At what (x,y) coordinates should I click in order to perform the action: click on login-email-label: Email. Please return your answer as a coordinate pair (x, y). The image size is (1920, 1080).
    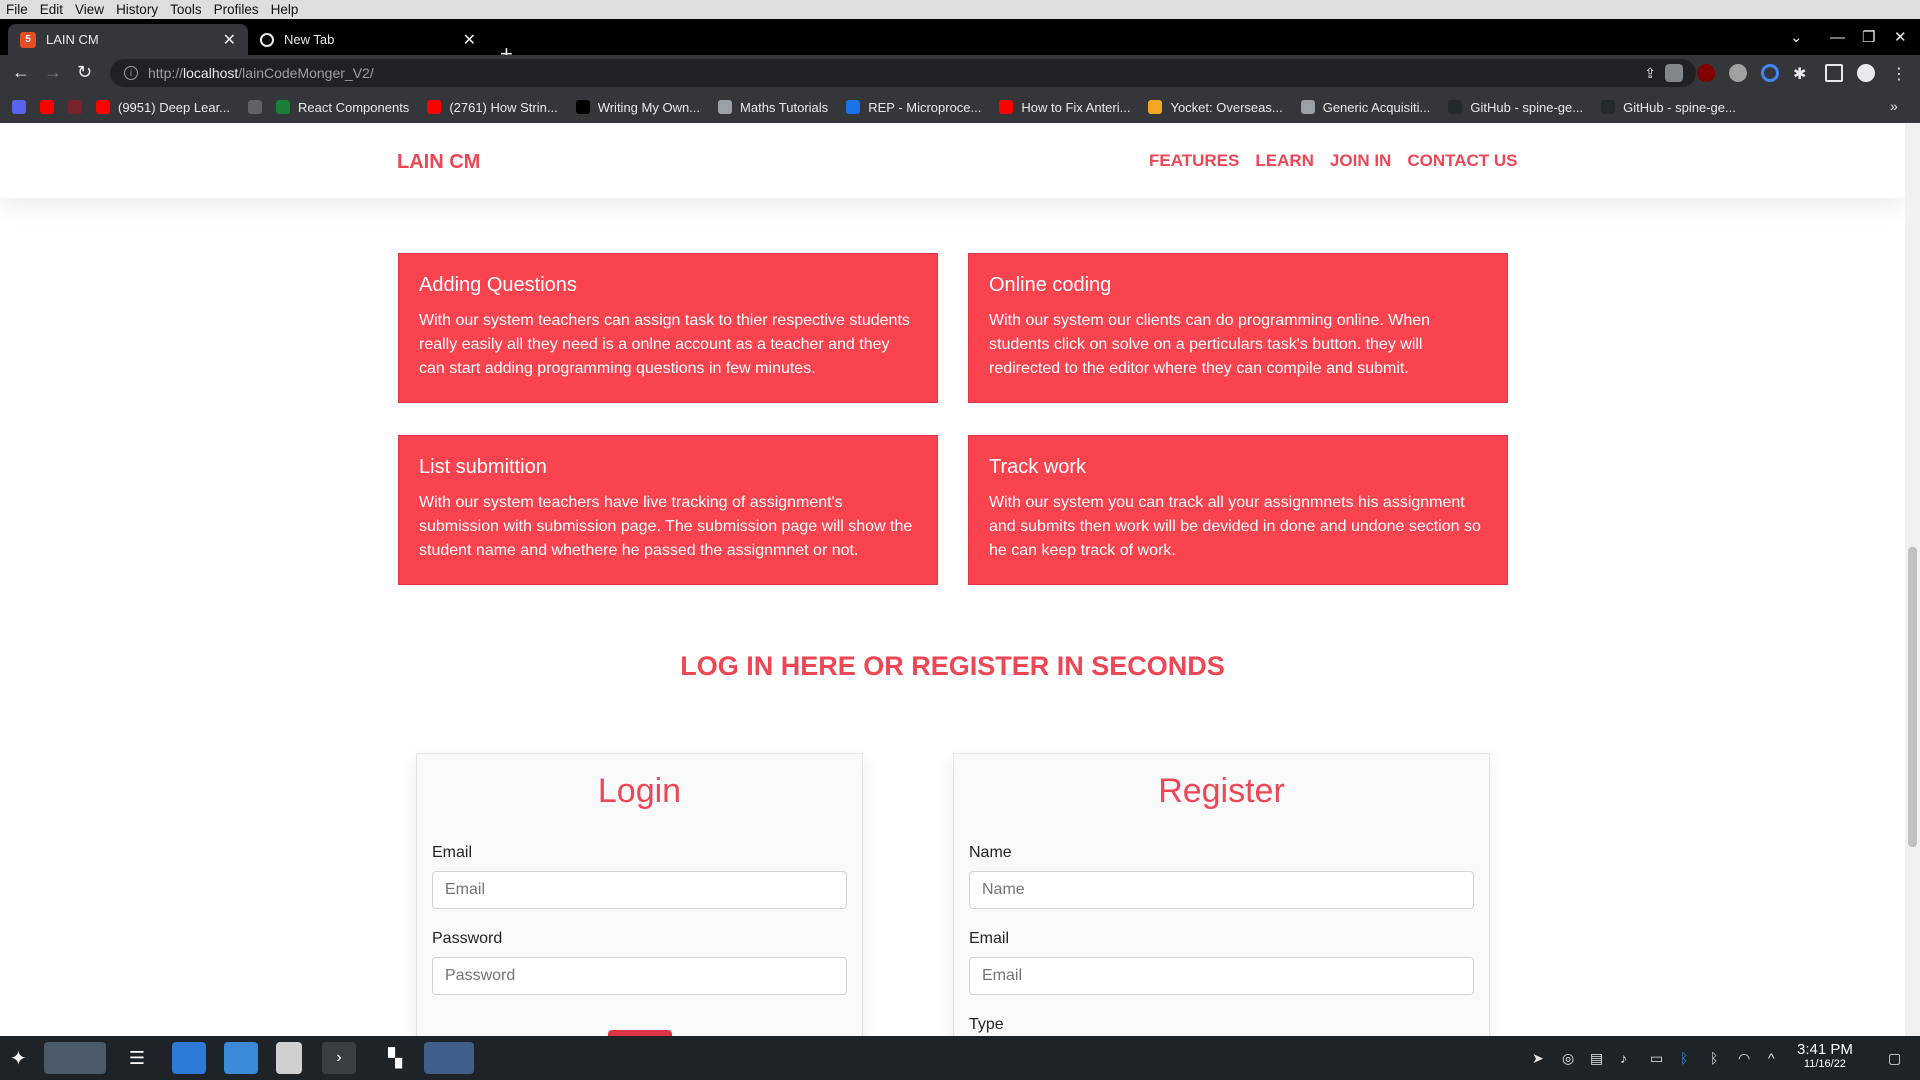
    Looking at the image, I should click on (452, 852).